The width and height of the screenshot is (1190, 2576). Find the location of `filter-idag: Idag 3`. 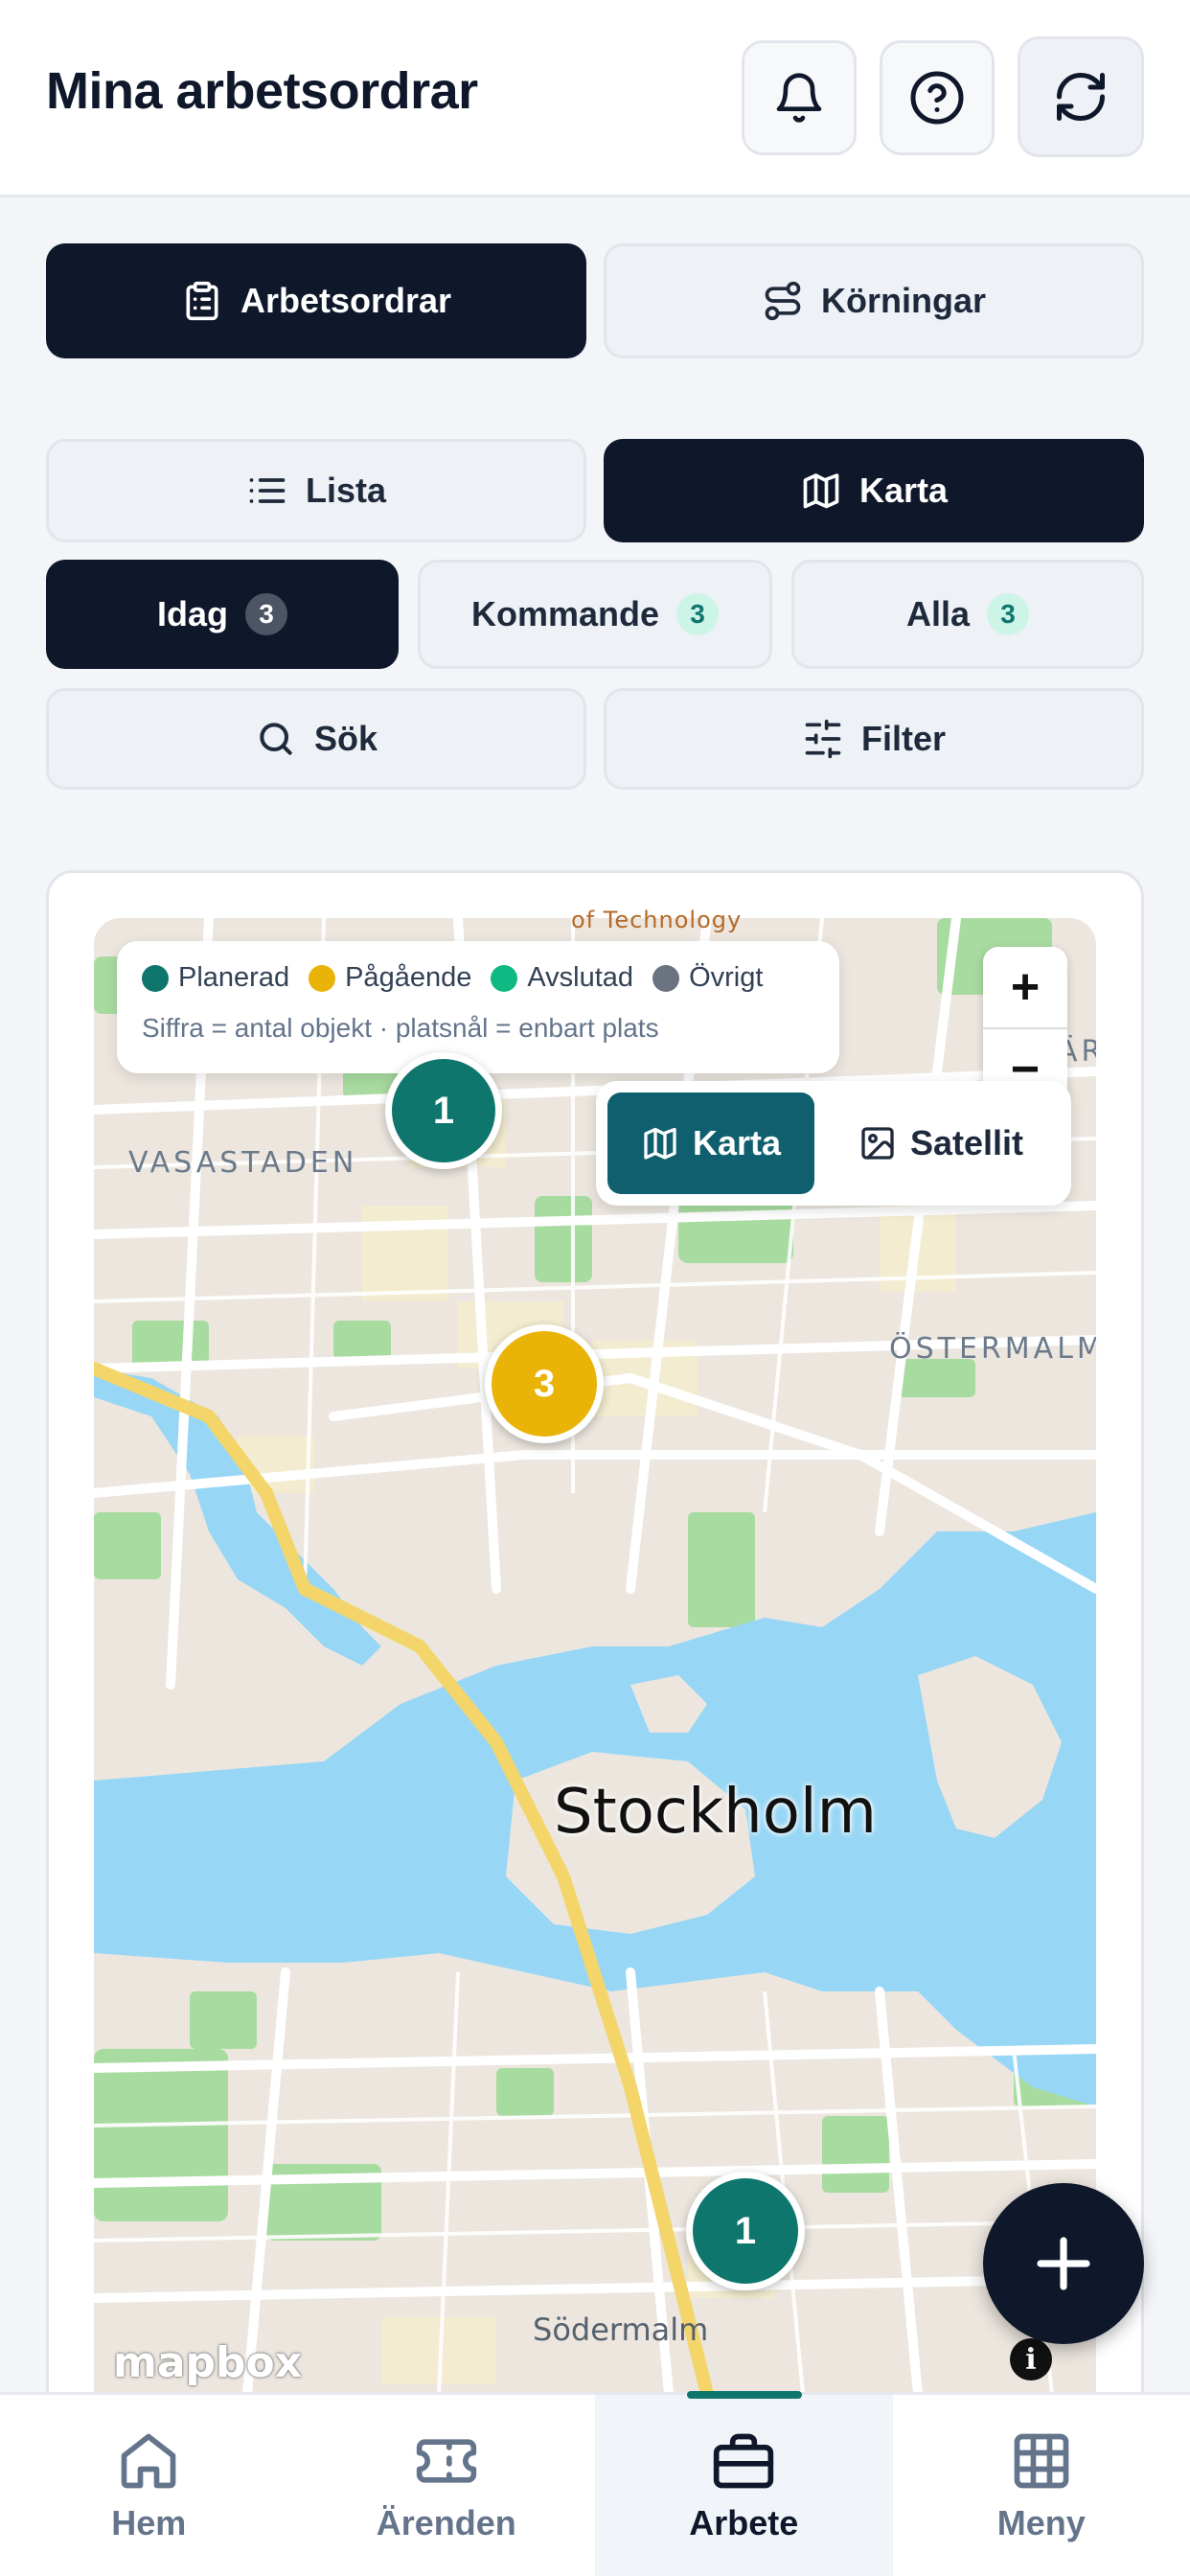

filter-idag: Idag 3 is located at coordinates (222, 614).